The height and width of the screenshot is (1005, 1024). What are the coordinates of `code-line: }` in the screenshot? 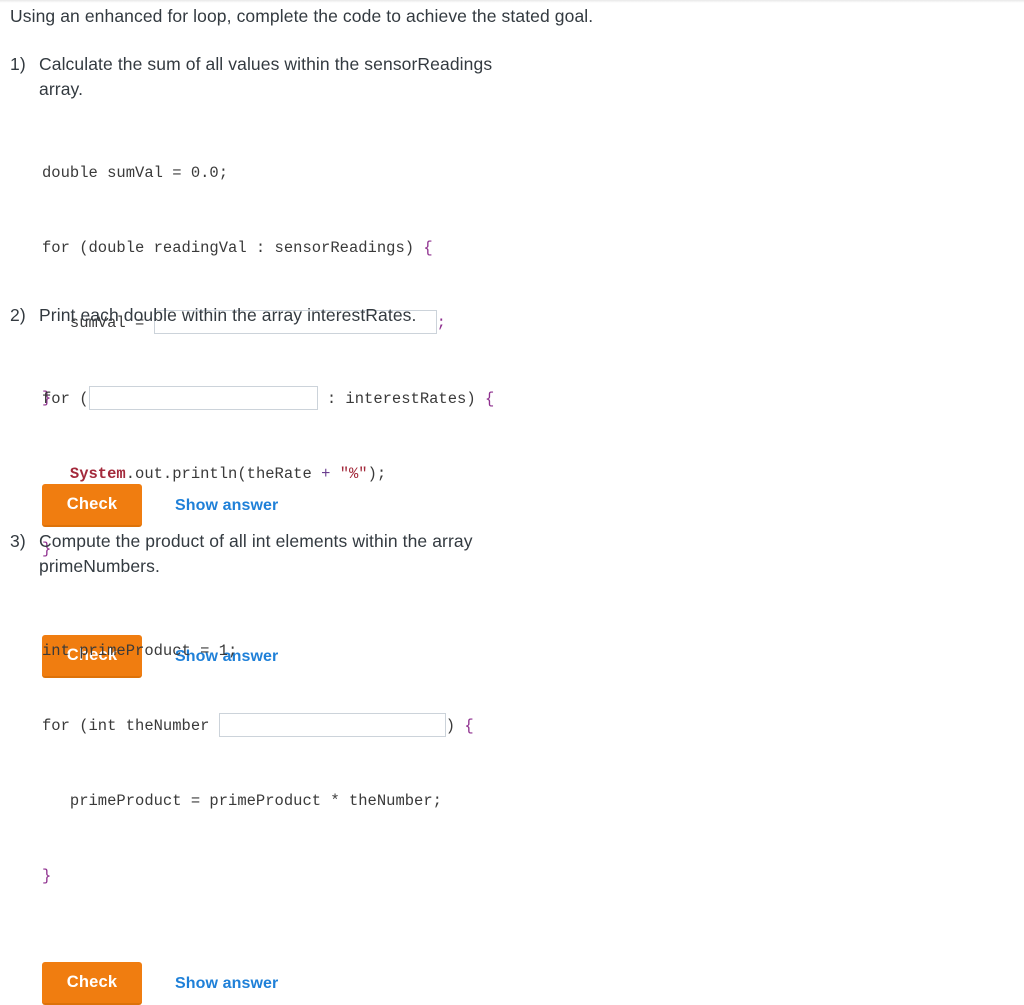 It's located at (526, 876).